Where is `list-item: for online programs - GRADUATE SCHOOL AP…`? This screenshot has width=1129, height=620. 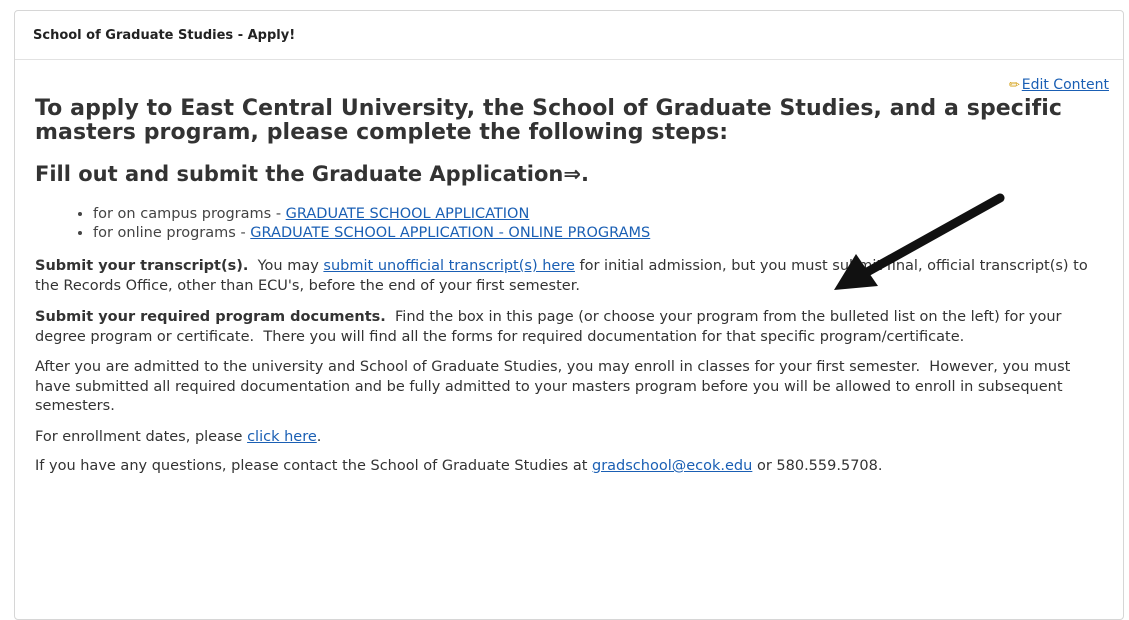 list-item: for online programs - GRADUATE SCHOOL AP… is located at coordinates (601, 233).